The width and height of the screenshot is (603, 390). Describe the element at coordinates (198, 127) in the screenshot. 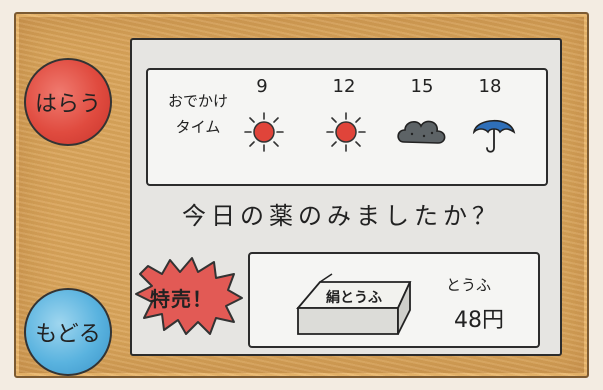

I see `outing-time-label-line2: タイム` at that location.